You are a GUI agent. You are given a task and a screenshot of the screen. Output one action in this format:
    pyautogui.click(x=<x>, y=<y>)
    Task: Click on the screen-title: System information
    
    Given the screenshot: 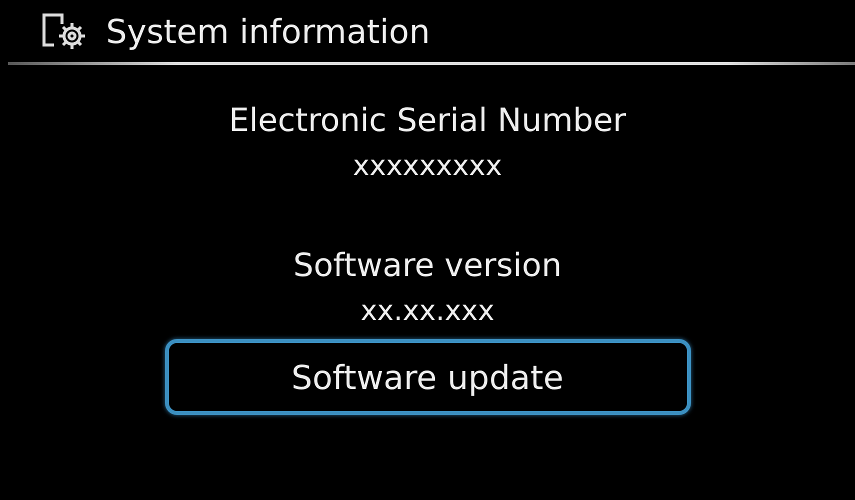 What is the action you would take?
    pyautogui.click(x=268, y=31)
    